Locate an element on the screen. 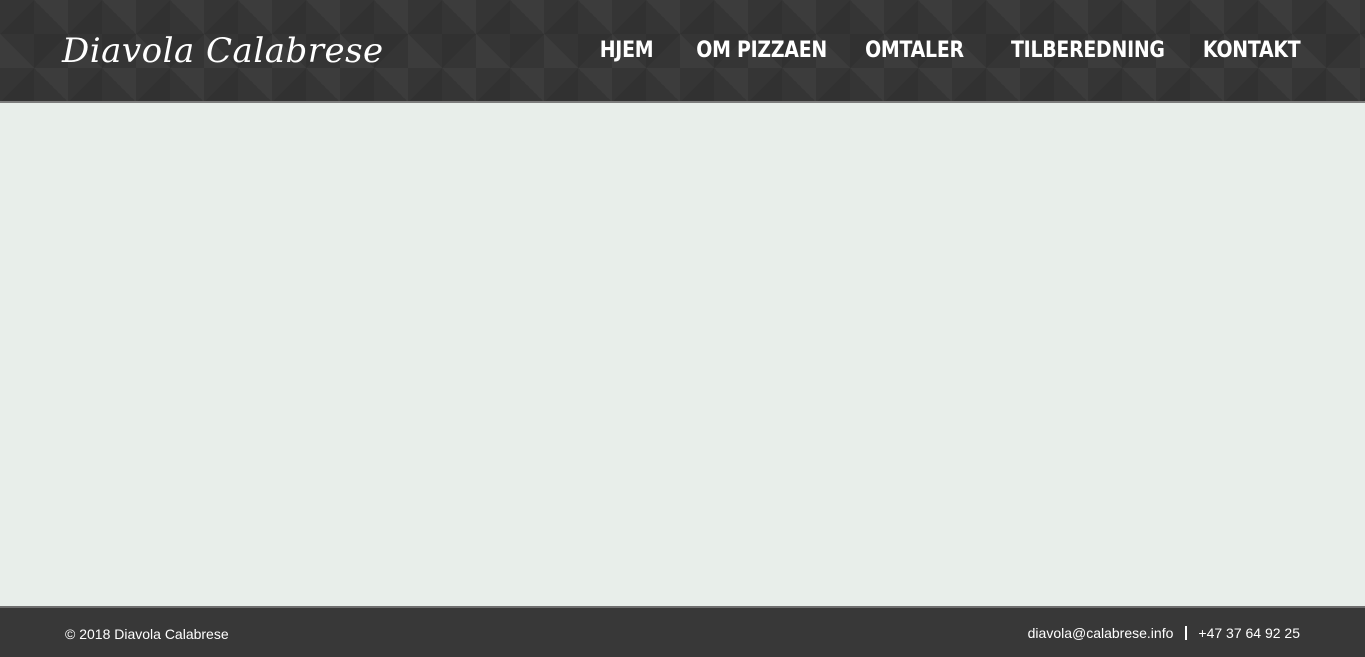 This screenshot has height=657, width=1365. contact-phone-link: +47 37 64 92 25 is located at coordinates (1249, 633).